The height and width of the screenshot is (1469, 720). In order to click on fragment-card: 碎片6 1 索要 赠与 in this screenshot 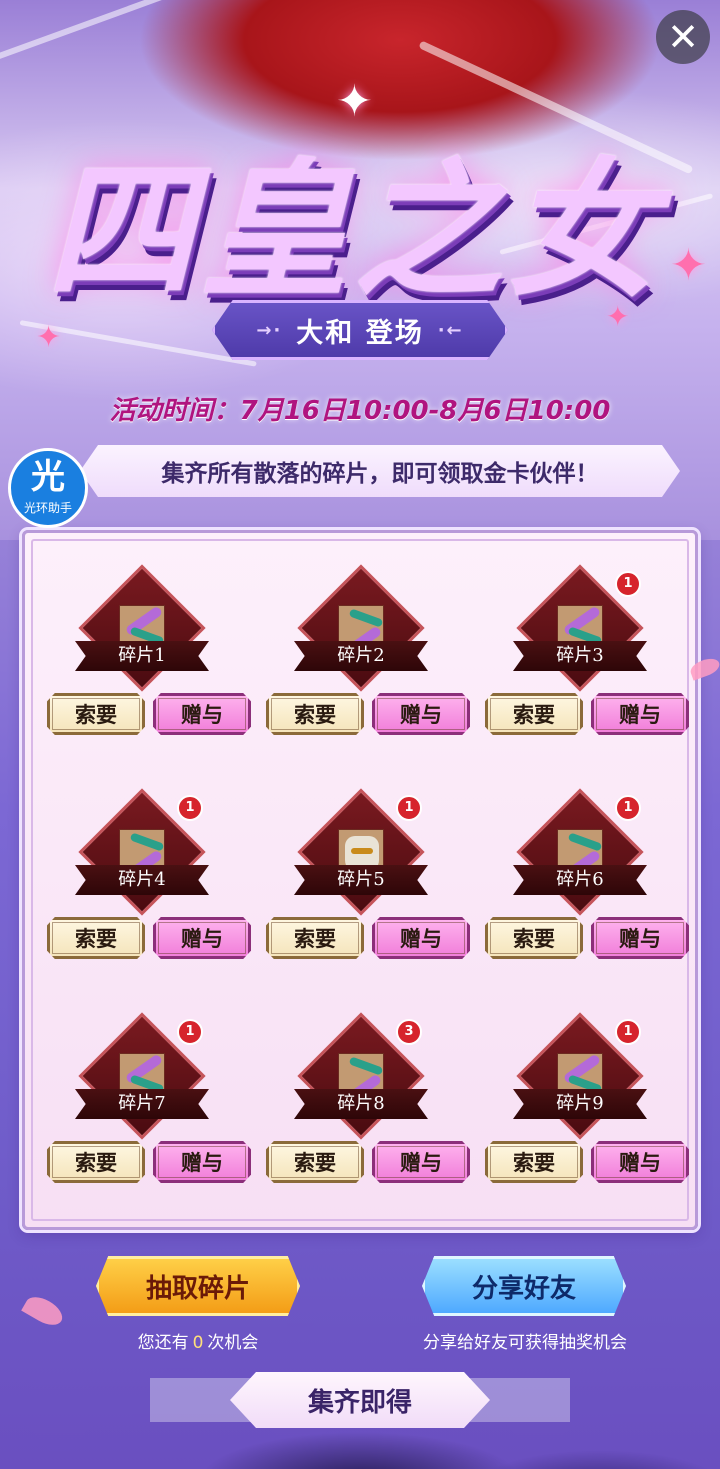, I will do `click(580, 877)`.